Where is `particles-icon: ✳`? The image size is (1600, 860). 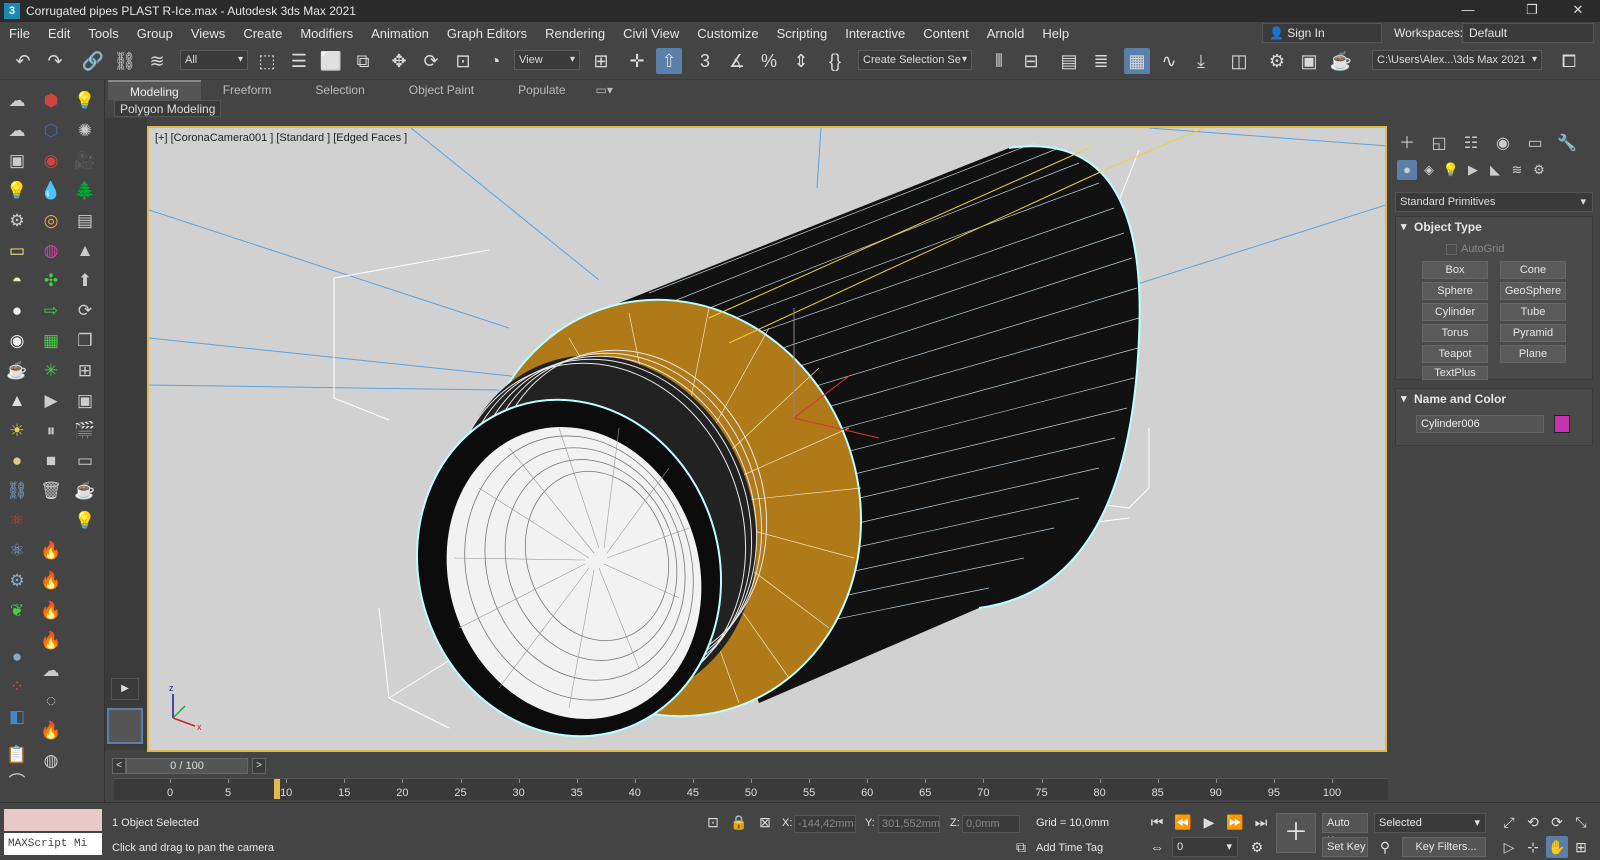 particles-icon: ✳ is located at coordinates (51, 371).